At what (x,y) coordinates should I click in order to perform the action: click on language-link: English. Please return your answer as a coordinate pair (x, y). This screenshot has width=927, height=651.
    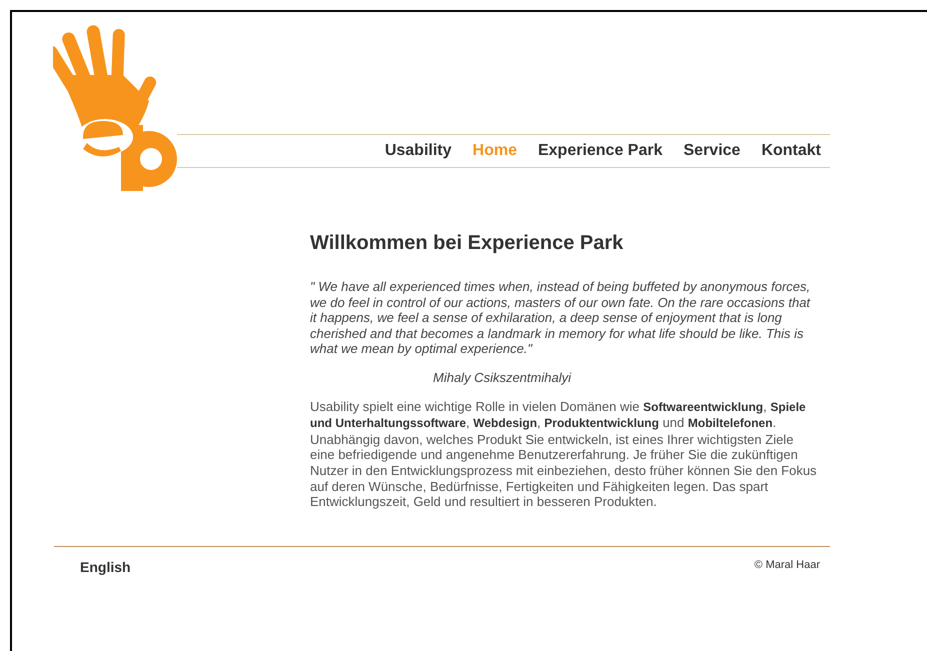
    Looking at the image, I should click on (105, 566).